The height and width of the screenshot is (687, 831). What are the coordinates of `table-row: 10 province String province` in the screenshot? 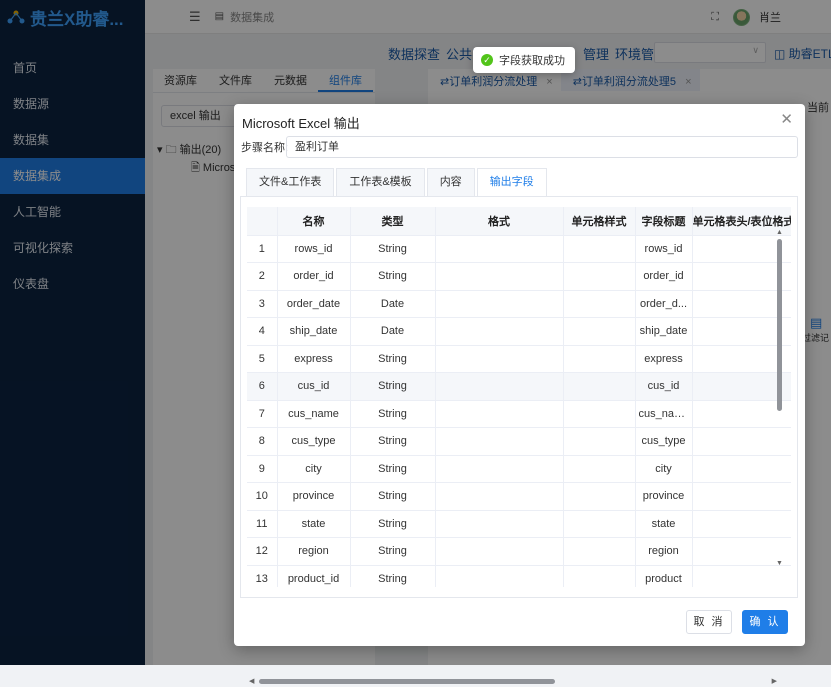 It's located at (519, 496).